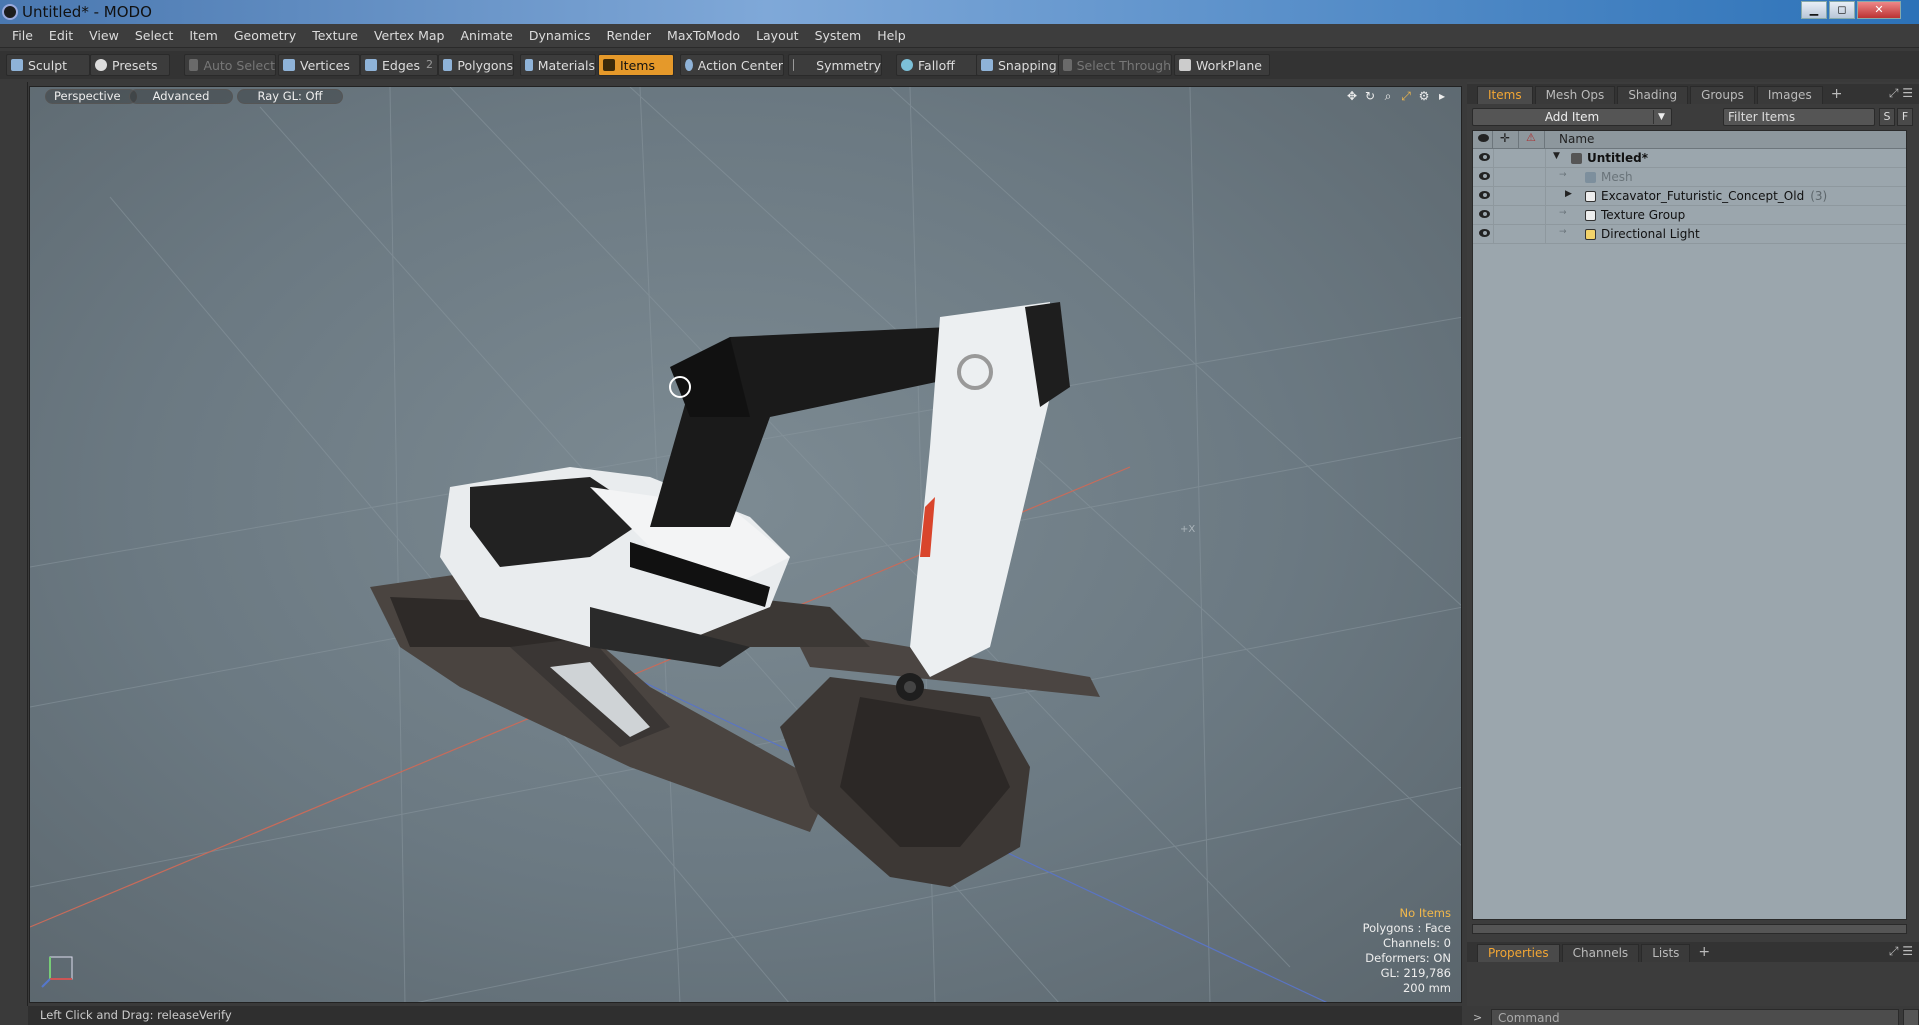 Image resolution: width=1919 pixels, height=1025 pixels. I want to click on render-icon: ⚠, so click(1531, 137).